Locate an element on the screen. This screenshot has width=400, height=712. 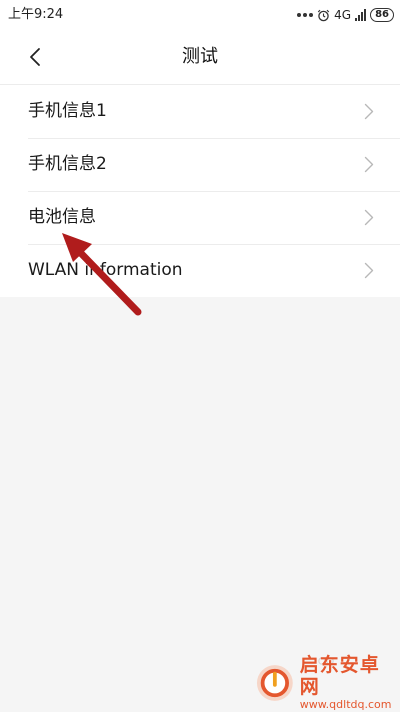
list-item-label: 手机信息2 is located at coordinates (67, 164).